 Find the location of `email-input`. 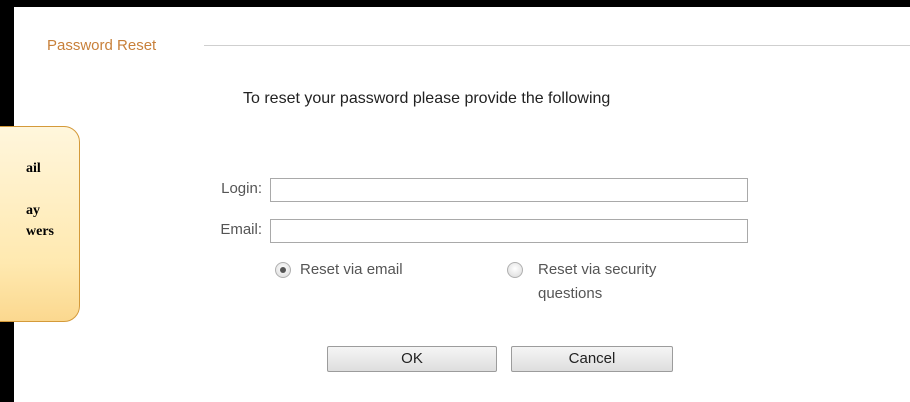

email-input is located at coordinates (509, 231).